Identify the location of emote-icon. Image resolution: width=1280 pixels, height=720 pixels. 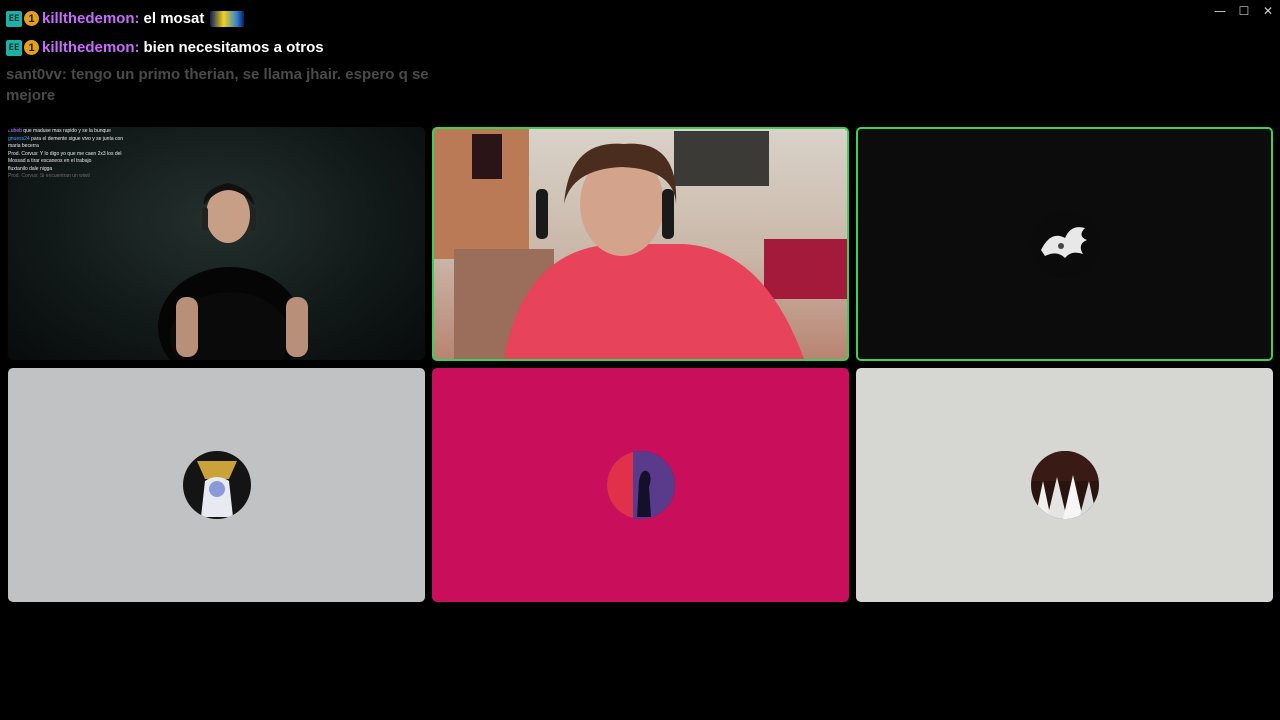
(227, 18).